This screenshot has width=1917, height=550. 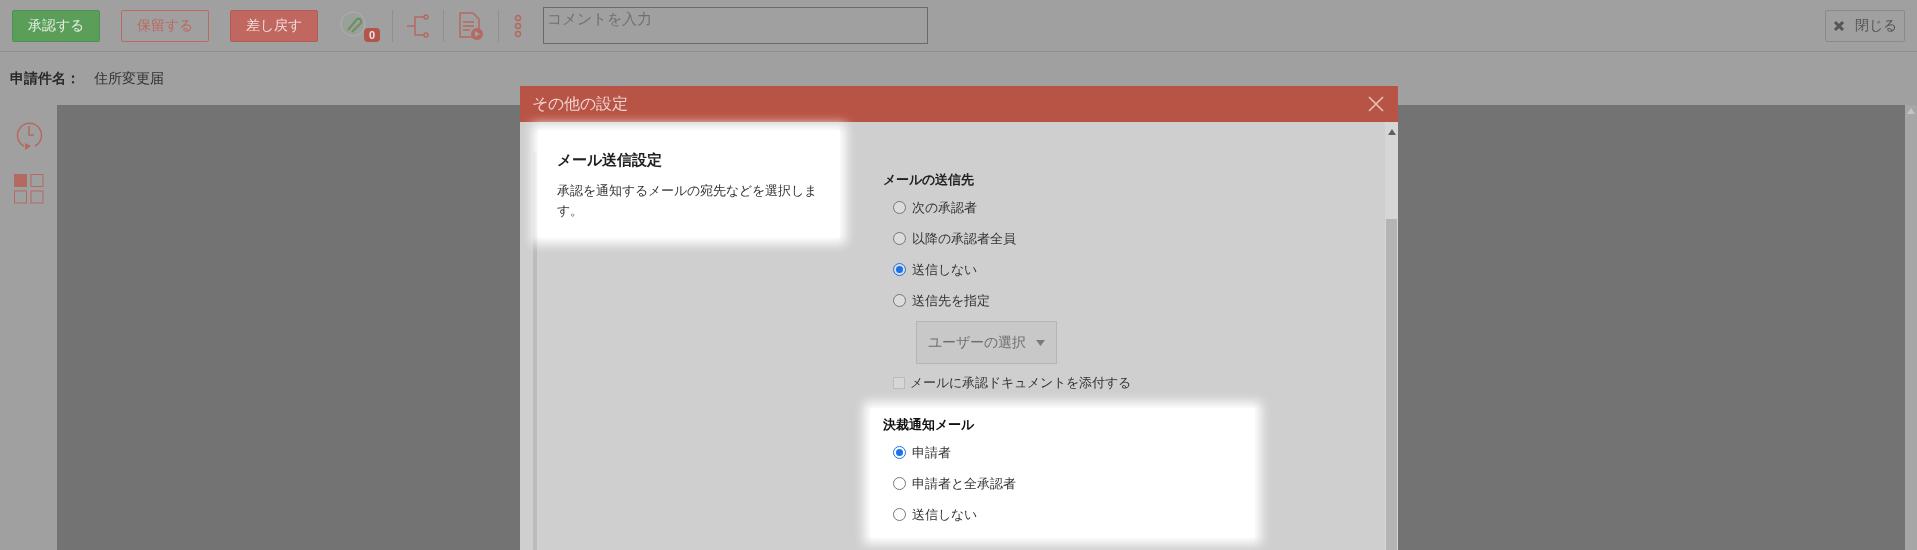 What do you see at coordinates (944, 207) in the screenshot?
I see `radio-label: 次の承認者` at bounding box center [944, 207].